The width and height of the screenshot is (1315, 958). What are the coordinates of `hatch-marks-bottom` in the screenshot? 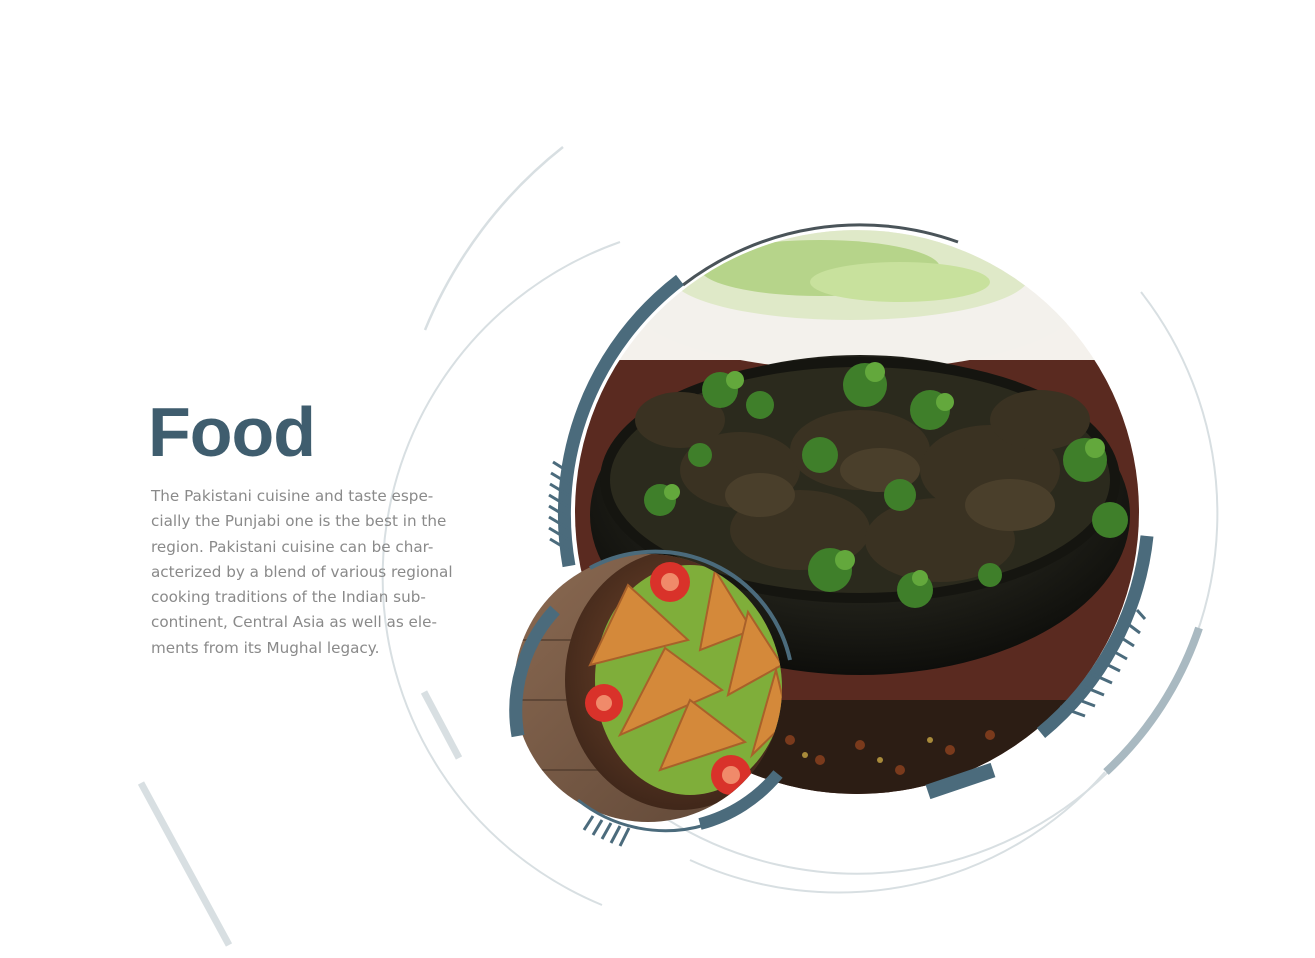 It's located at (606, 831).